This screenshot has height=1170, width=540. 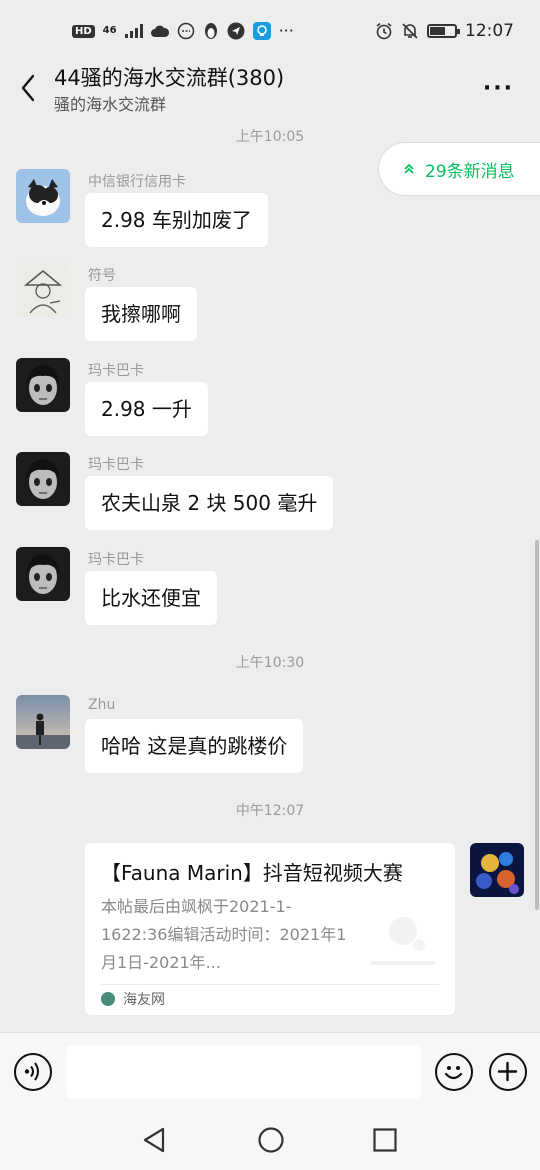 I want to click on coral-avatar, so click(x=497, y=870).